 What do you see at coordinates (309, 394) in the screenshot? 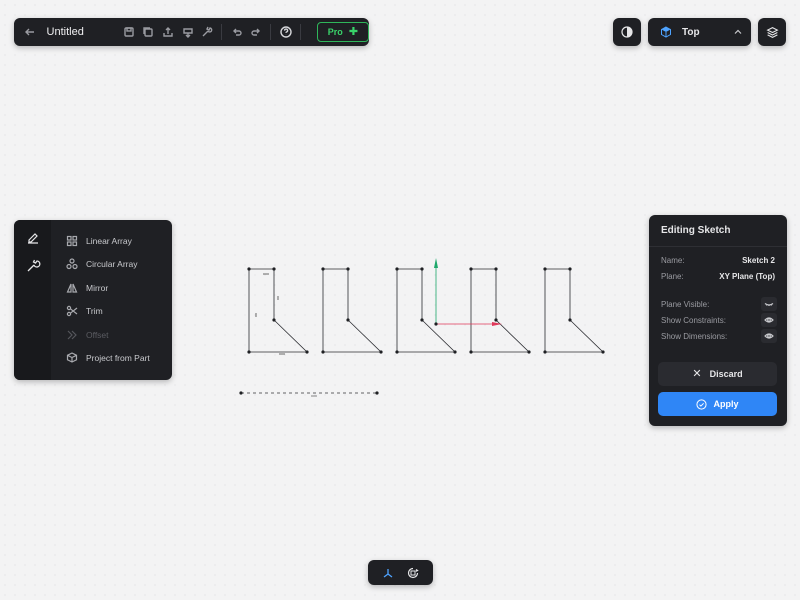
I see `construction-line` at bounding box center [309, 394].